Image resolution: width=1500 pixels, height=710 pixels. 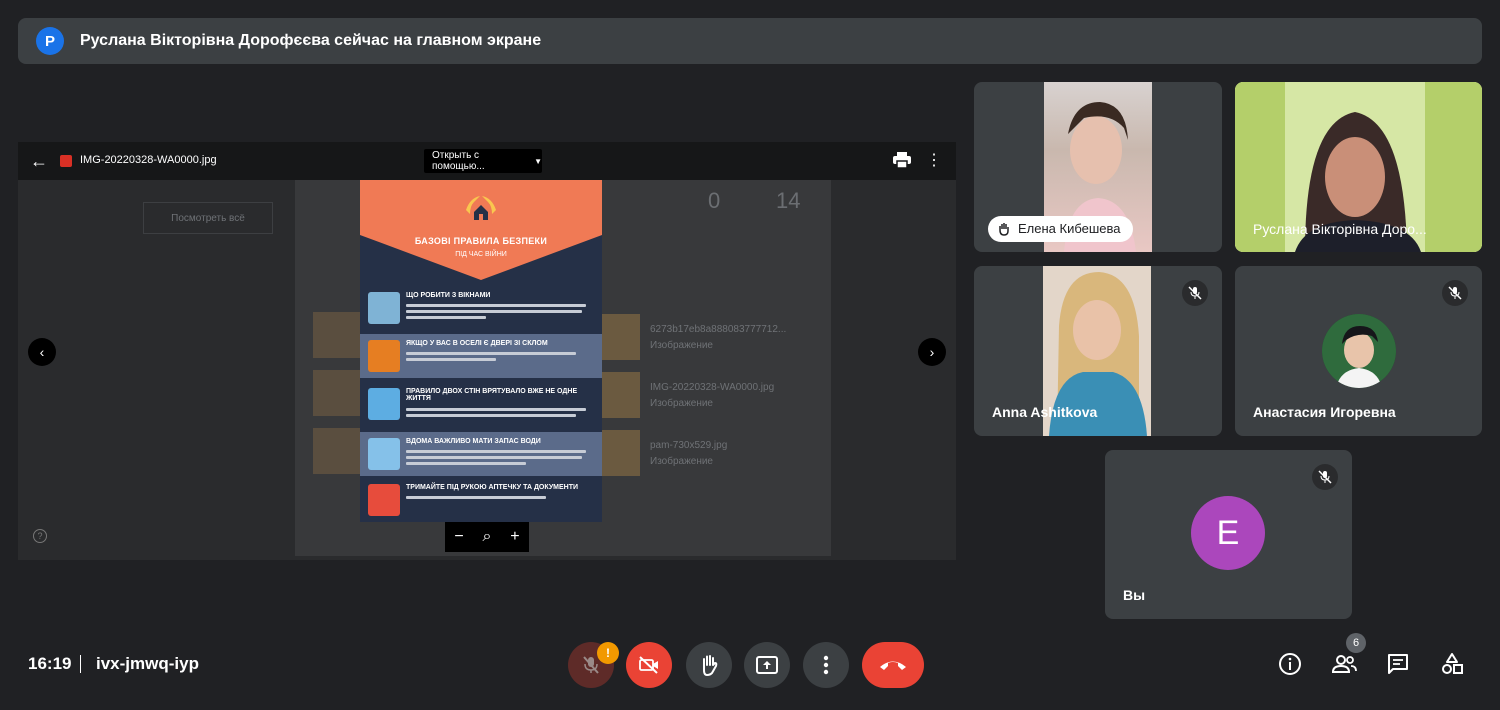 I want to click on present-to-all-icon, so click(x=767, y=665).